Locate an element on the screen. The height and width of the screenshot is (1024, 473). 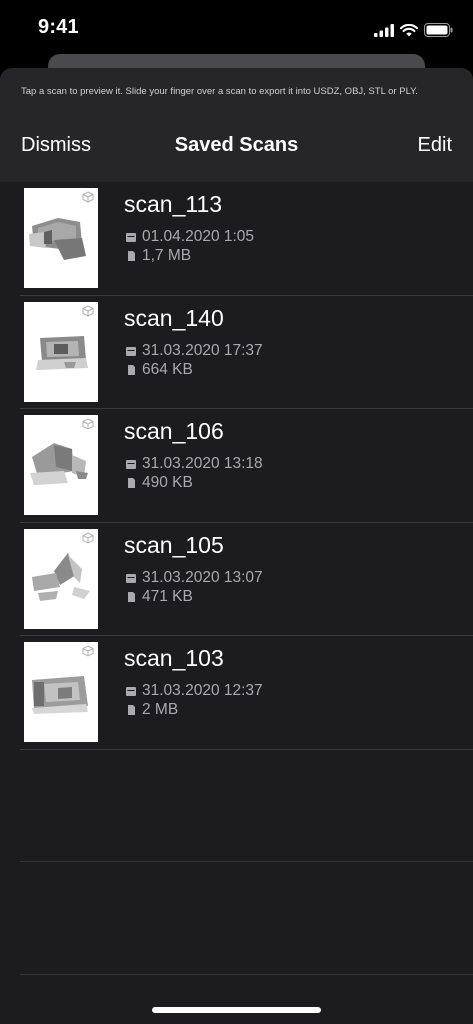
scan-row: scan_103 31.03.2020 12:37 2 MB is located at coordinates (236, 693).